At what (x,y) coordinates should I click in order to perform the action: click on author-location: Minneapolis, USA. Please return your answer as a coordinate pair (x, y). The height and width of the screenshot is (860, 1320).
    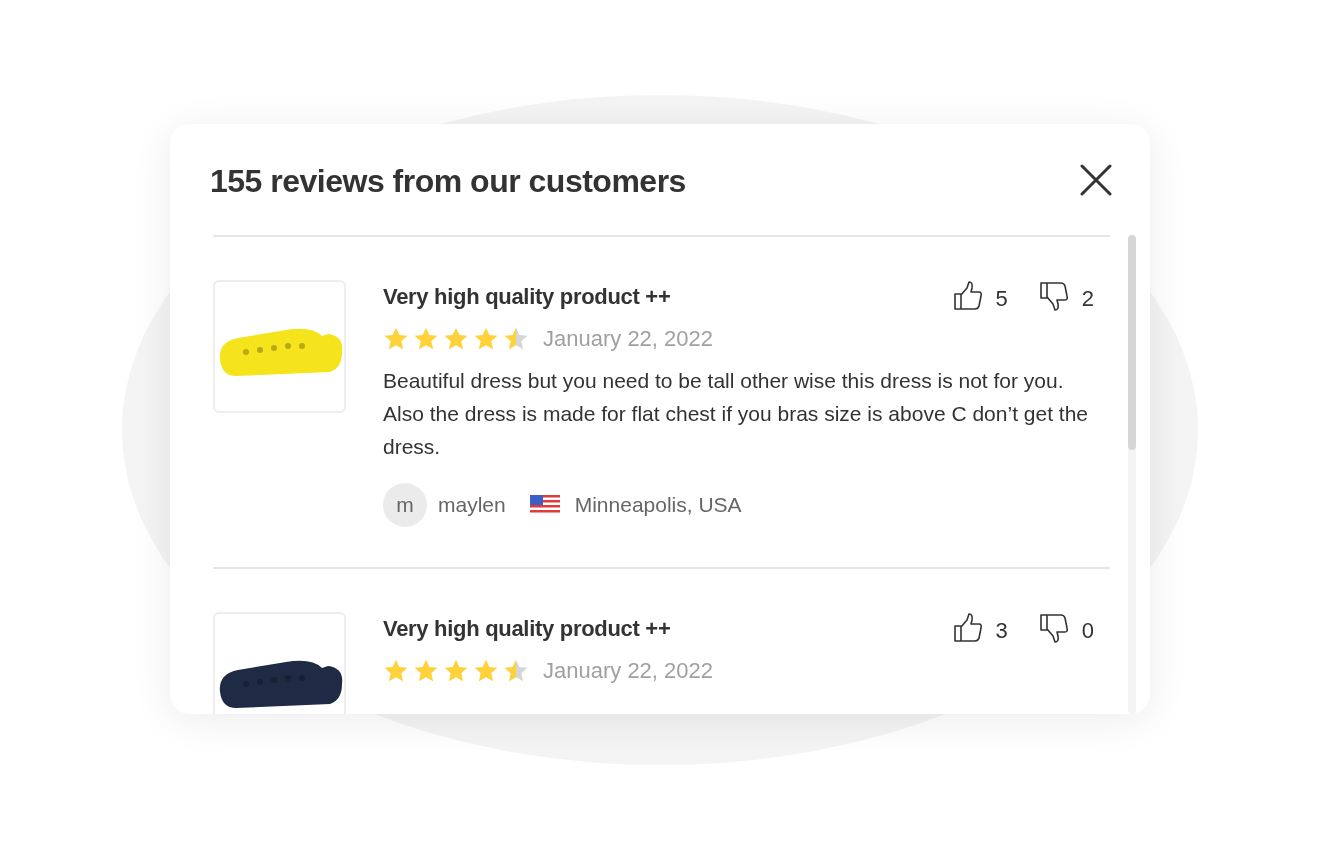
    Looking at the image, I should click on (658, 505).